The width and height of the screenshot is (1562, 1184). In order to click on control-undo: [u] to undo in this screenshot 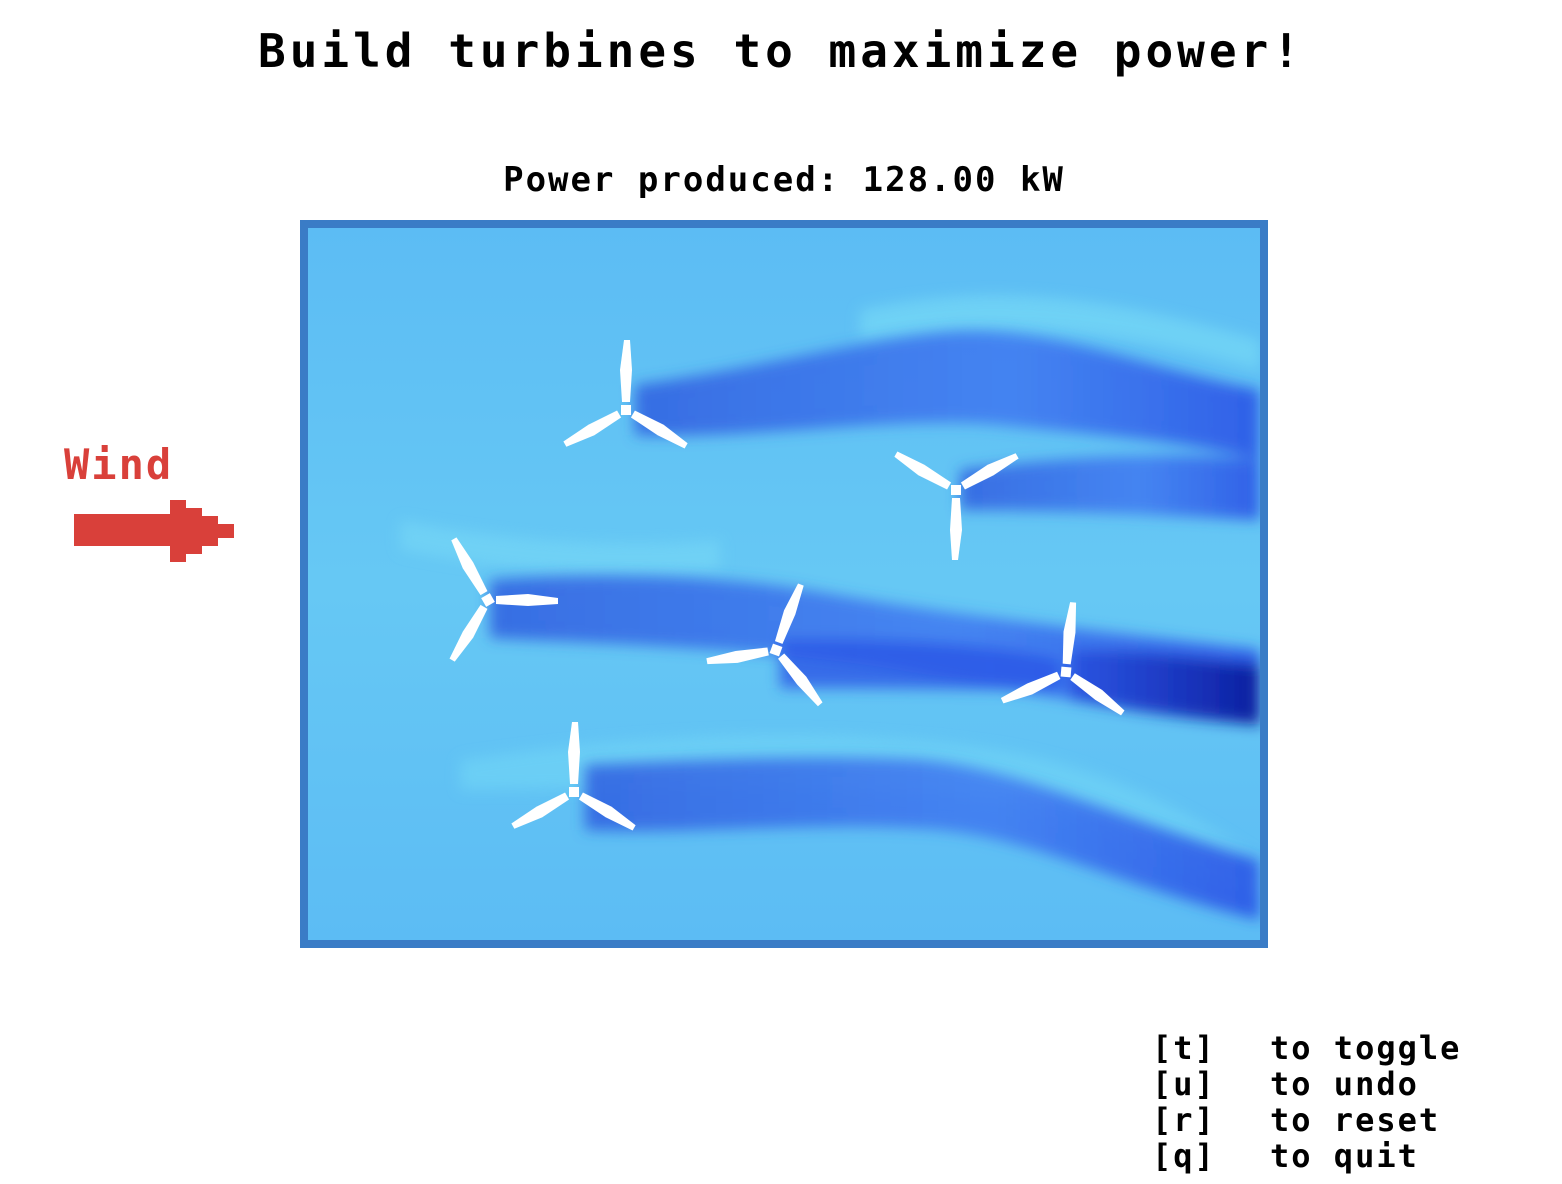, I will do `click(1306, 1084)`.